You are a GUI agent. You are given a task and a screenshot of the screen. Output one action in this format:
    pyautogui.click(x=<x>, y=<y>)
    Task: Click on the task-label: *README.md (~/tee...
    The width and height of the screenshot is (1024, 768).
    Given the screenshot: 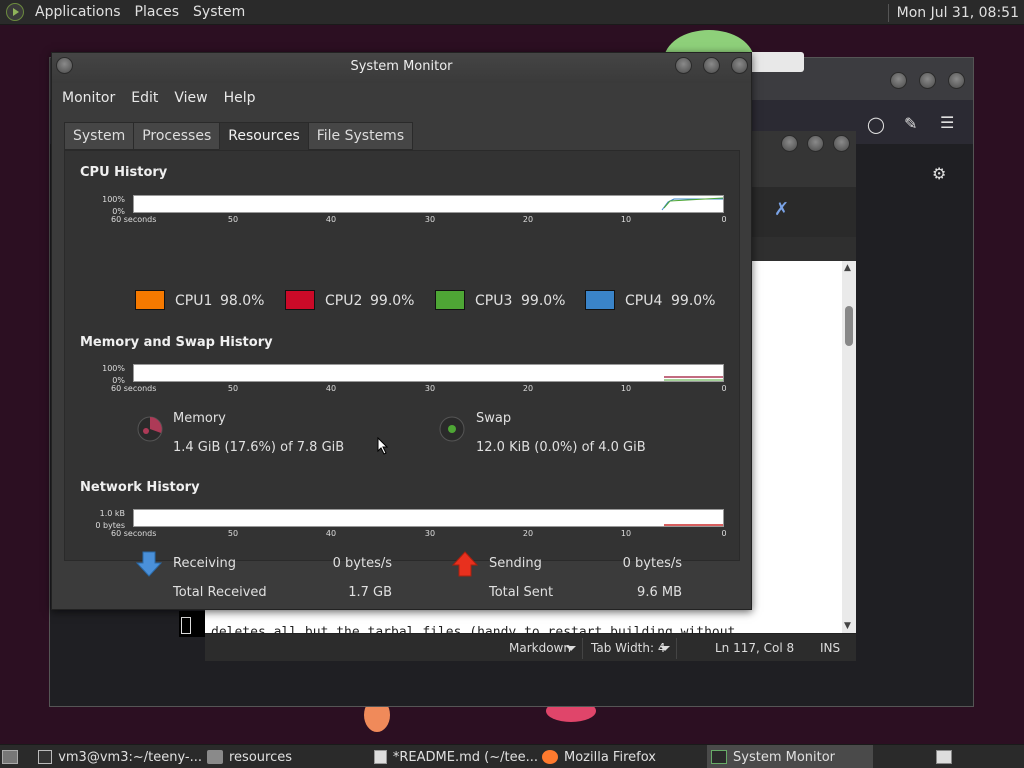 What is the action you would take?
    pyautogui.click(x=465, y=757)
    